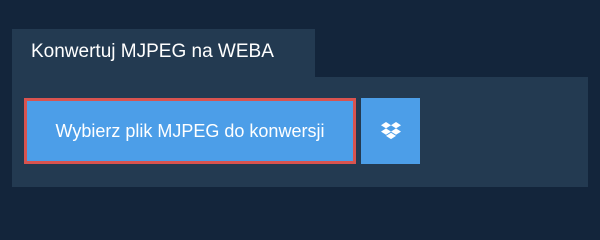  I want to click on converter-tab: Konwertuj MJPEG na WEBA, so click(163, 53).